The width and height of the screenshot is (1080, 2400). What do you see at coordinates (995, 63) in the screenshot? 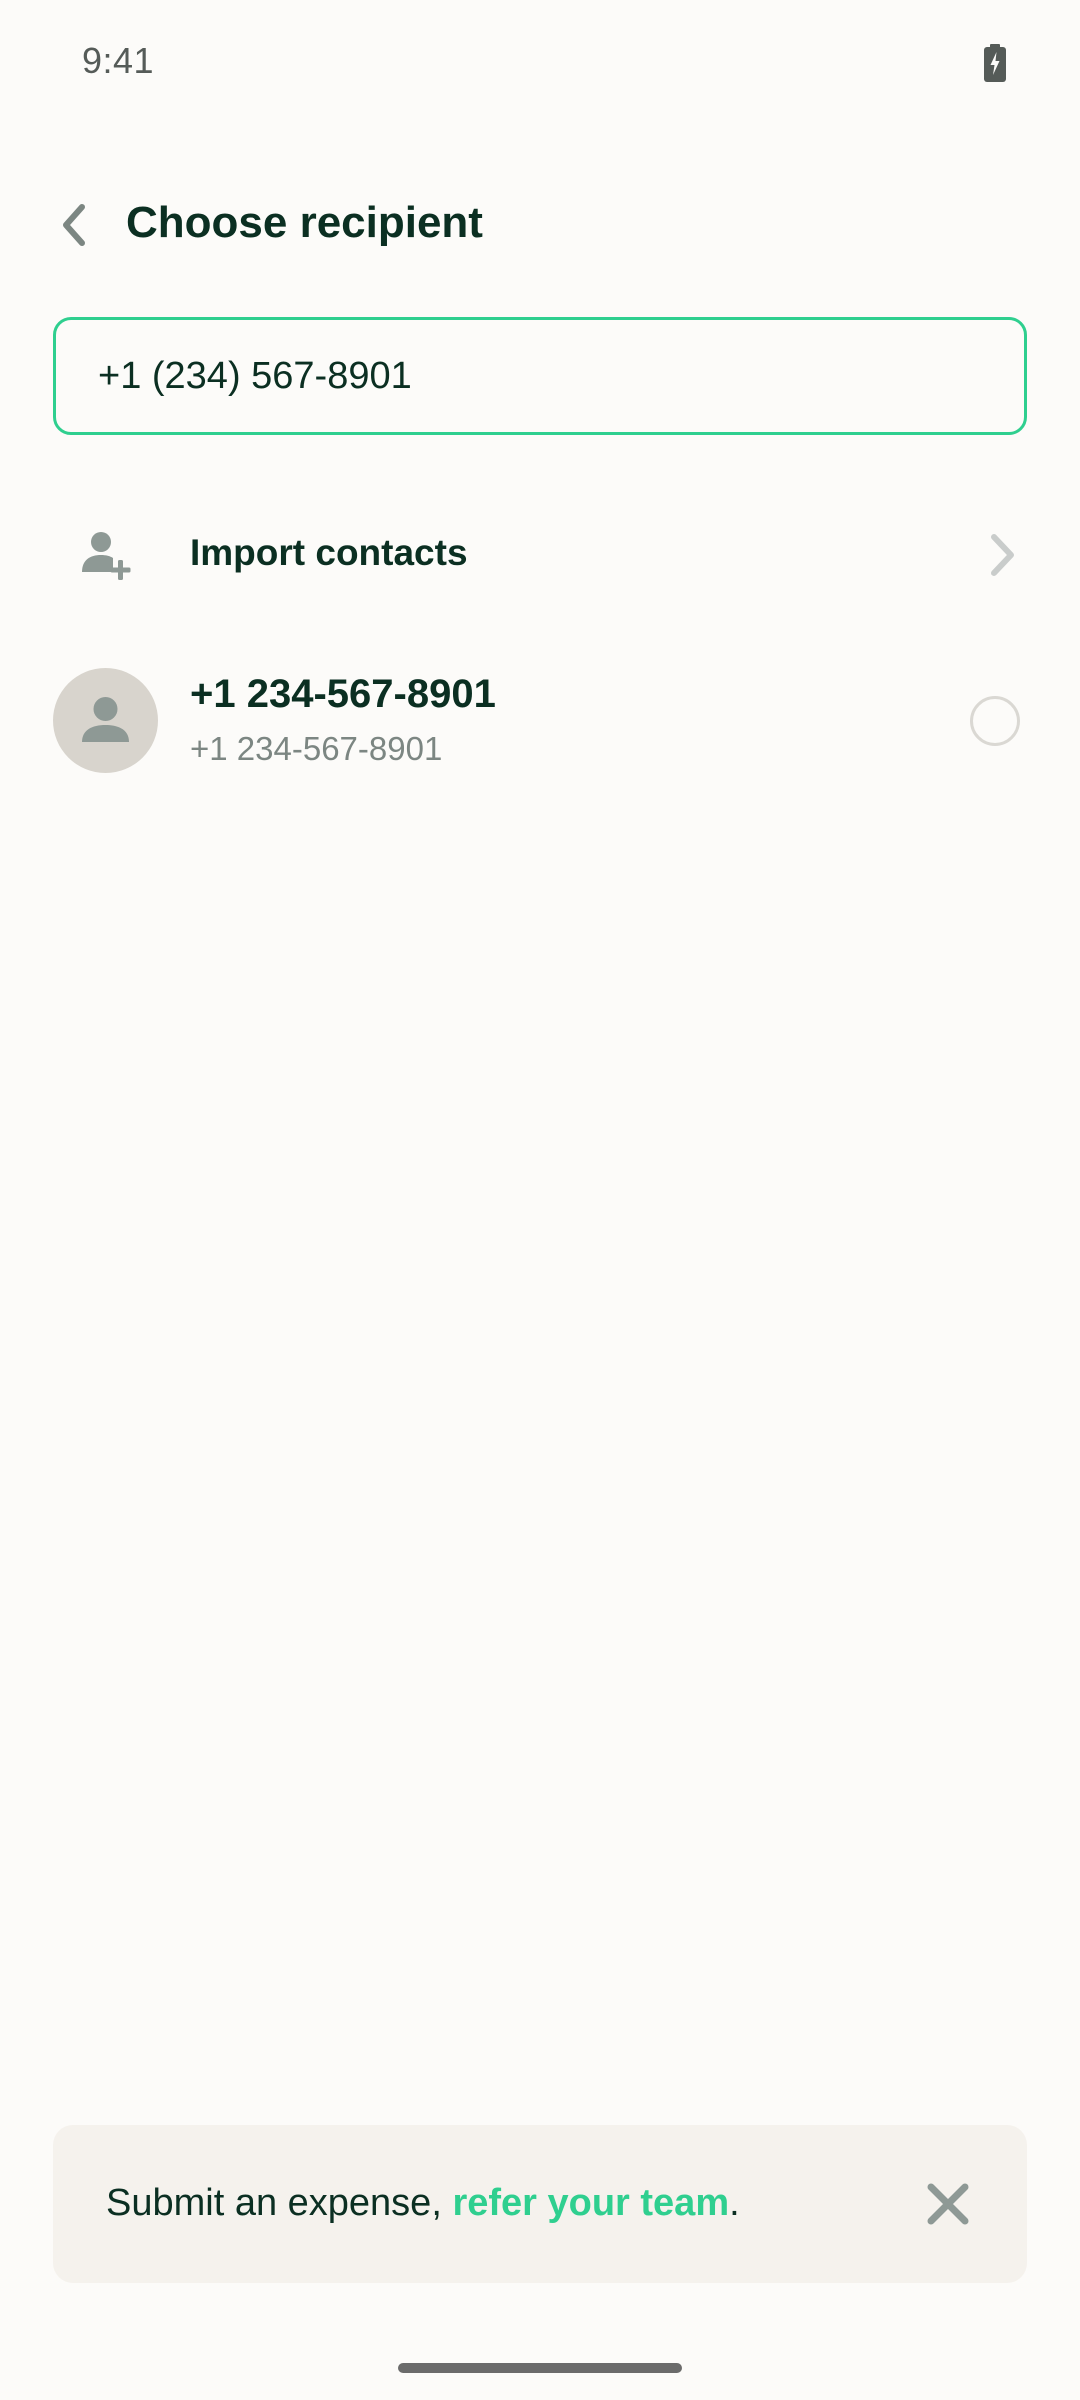
I see `battery-charging-icon` at bounding box center [995, 63].